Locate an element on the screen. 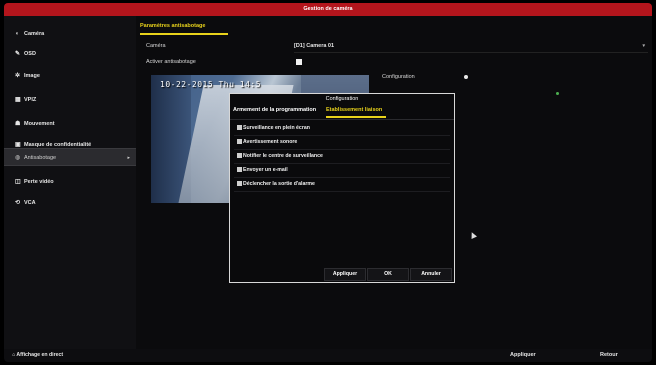 This screenshot has height=365, width=656. enable-tamper-label: Activer antisabotage is located at coordinates (171, 62).